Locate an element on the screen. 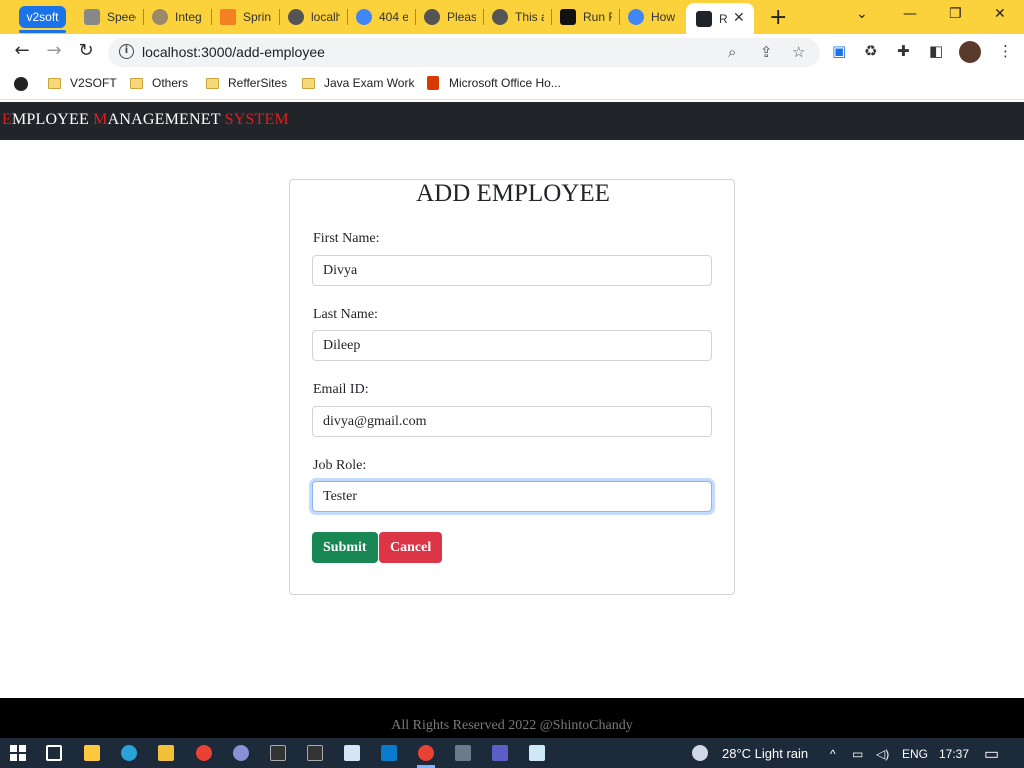  page-footer: All Rights Reserved 2022 @ShintoChandy is located at coordinates (512, 718).